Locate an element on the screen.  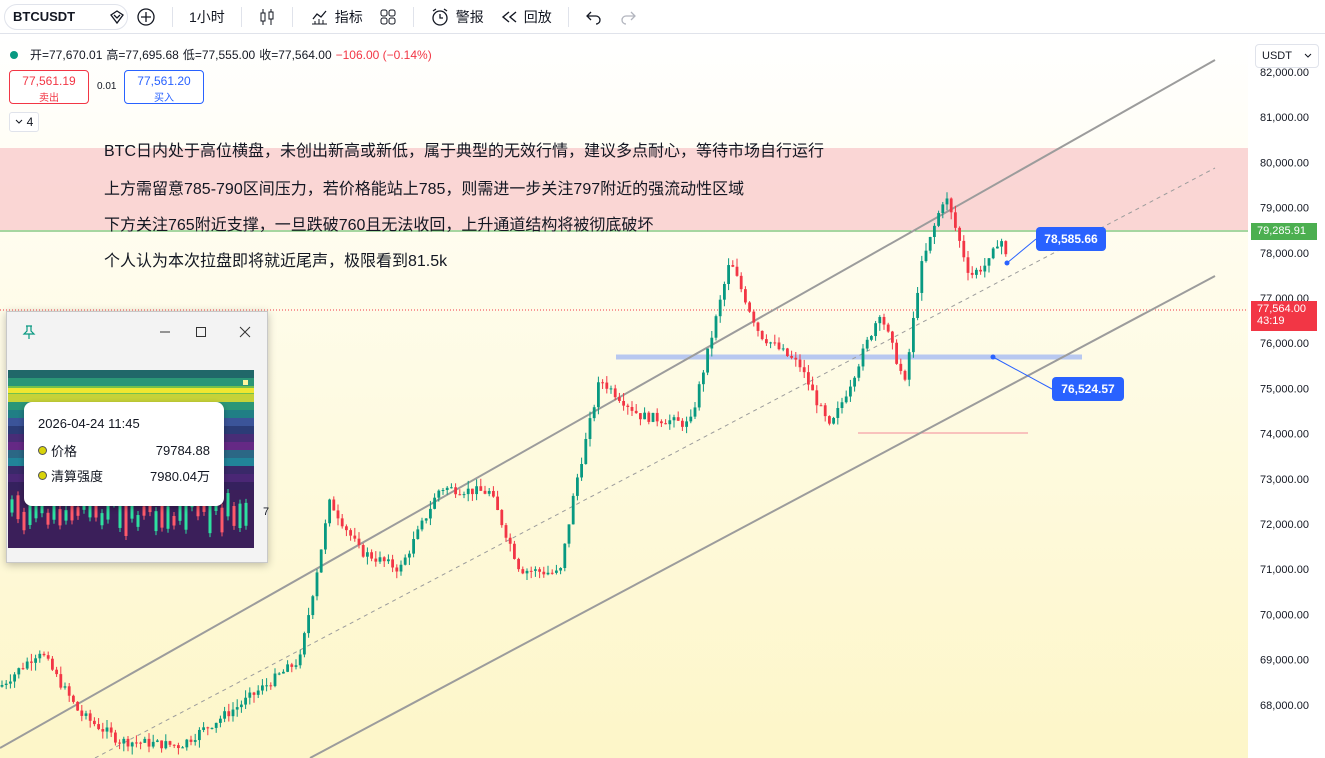
chart-type-button is located at coordinates (267, 17).